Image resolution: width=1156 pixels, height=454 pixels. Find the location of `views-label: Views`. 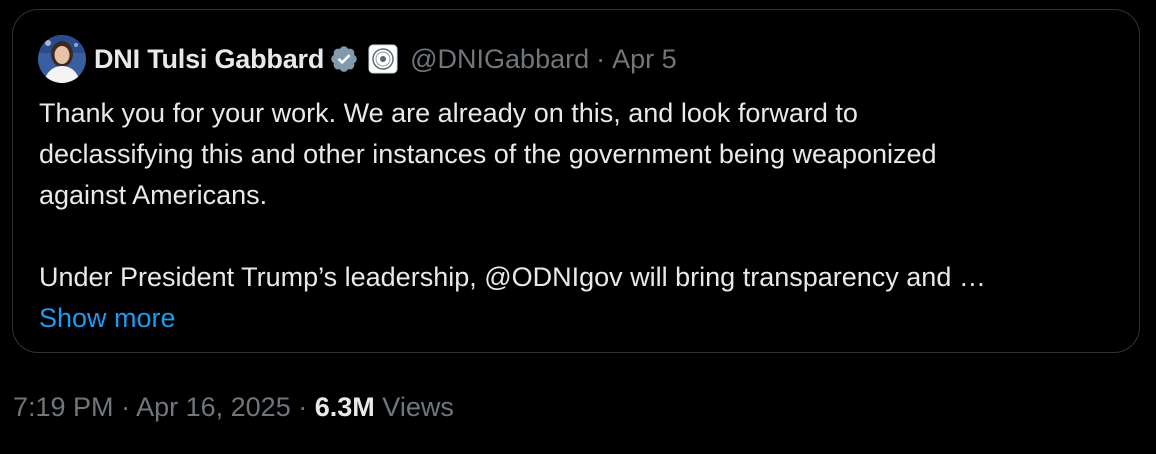

views-label: Views is located at coordinates (418, 407).